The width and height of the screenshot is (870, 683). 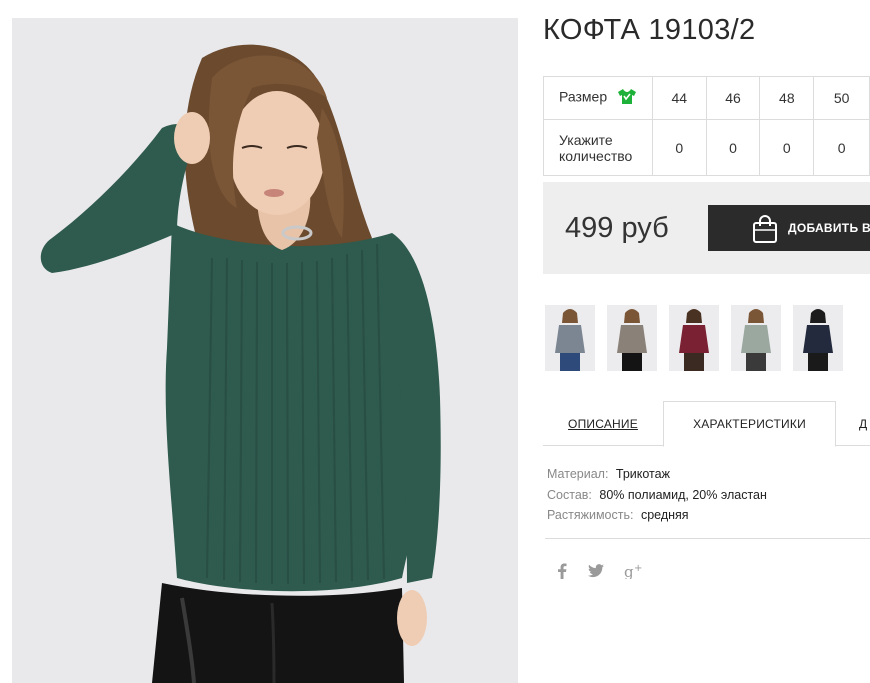 I want to click on thumbnail-light-gray, so click(x=756, y=338).